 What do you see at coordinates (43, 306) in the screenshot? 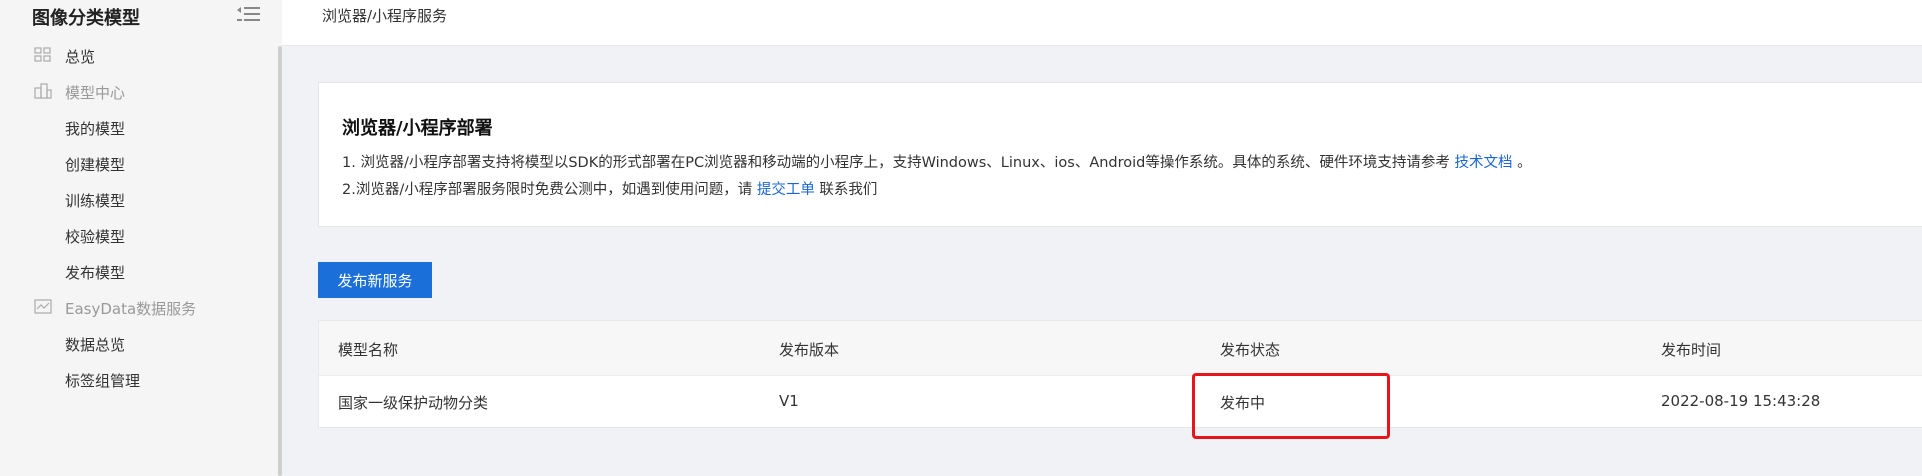
I see `data-service-icon` at bounding box center [43, 306].